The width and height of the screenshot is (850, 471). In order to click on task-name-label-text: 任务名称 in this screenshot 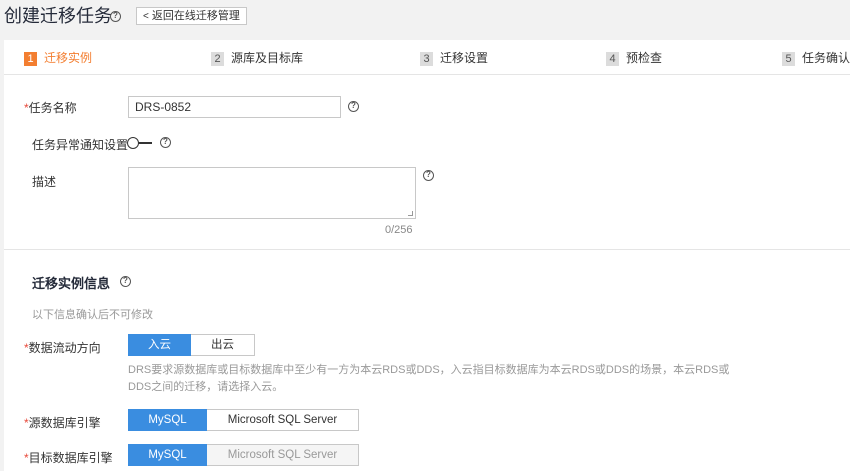, I will do `click(52, 108)`.